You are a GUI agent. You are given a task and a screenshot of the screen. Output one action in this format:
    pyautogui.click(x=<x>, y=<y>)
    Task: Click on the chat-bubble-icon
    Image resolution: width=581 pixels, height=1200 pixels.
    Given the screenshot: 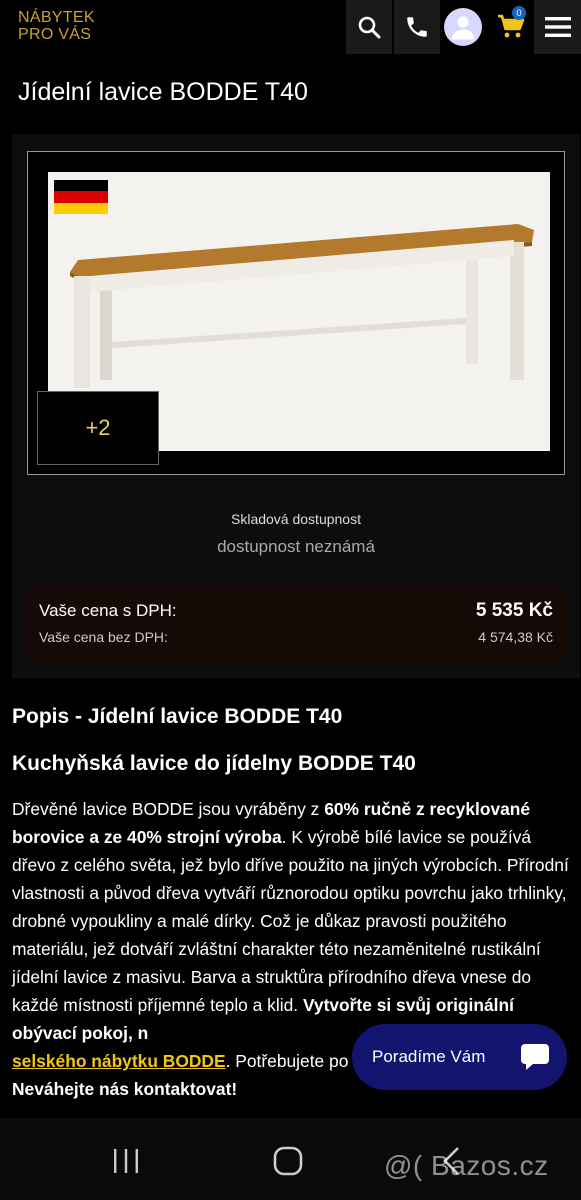 What is the action you would take?
    pyautogui.click(x=535, y=1057)
    